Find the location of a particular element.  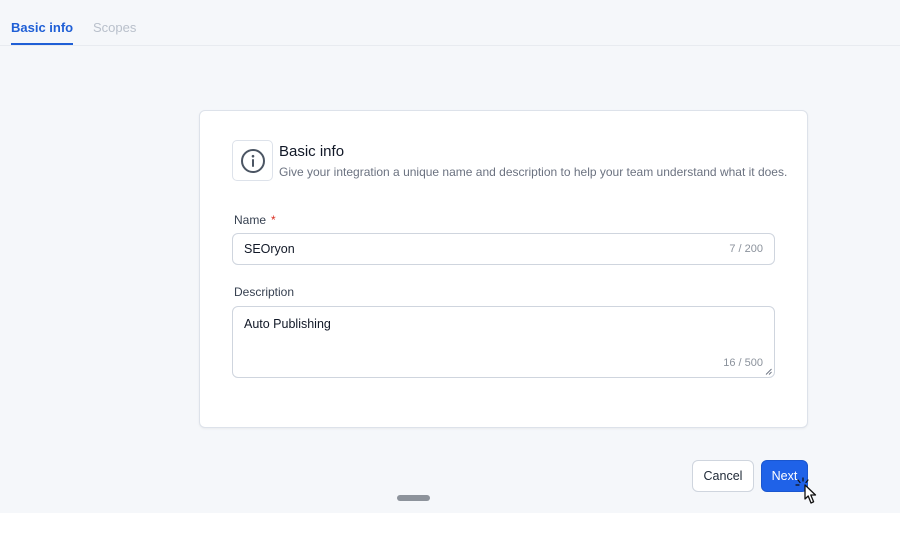

info-icon-box is located at coordinates (252, 160).